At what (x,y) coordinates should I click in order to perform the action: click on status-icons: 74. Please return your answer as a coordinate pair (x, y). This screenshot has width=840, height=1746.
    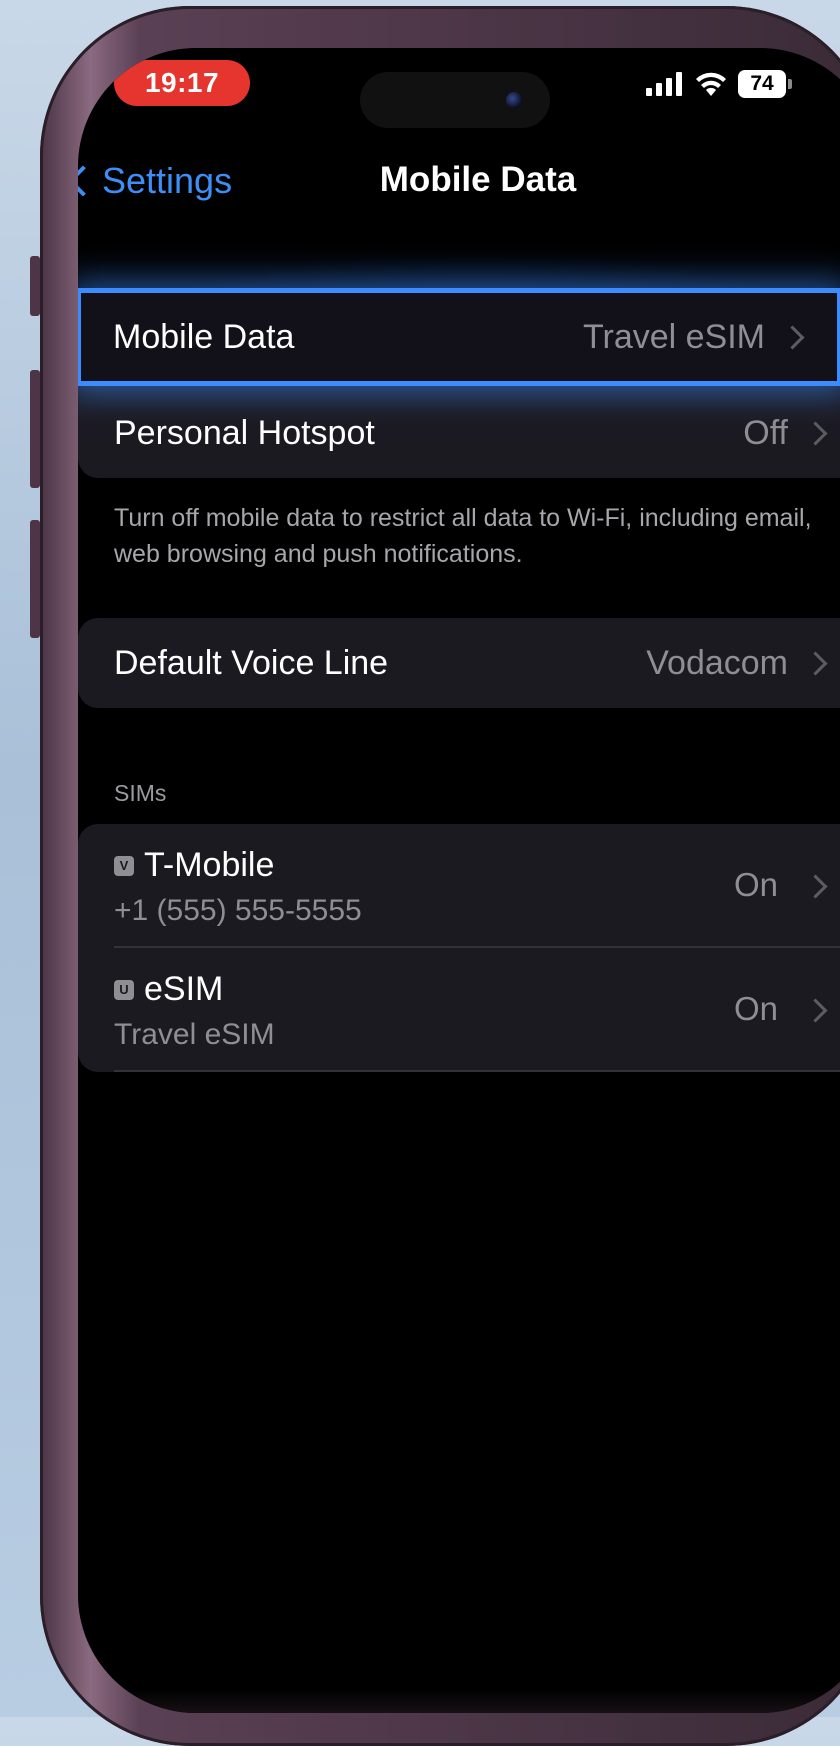
    Looking at the image, I should click on (719, 84).